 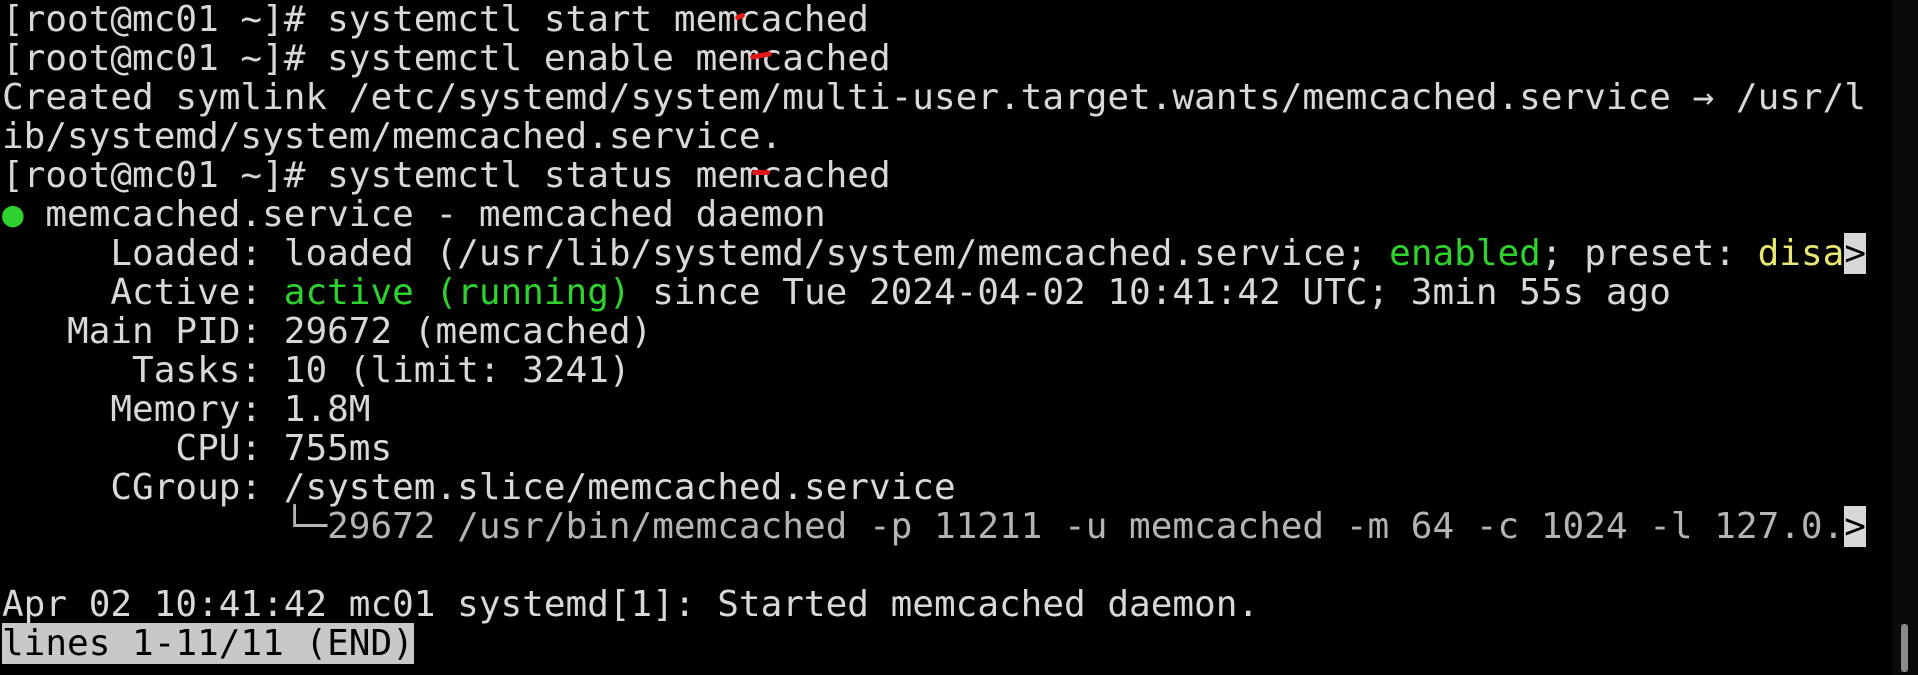 What do you see at coordinates (619, 487) in the screenshot?
I see `field-value: /system.slice/memcached.service` at bounding box center [619, 487].